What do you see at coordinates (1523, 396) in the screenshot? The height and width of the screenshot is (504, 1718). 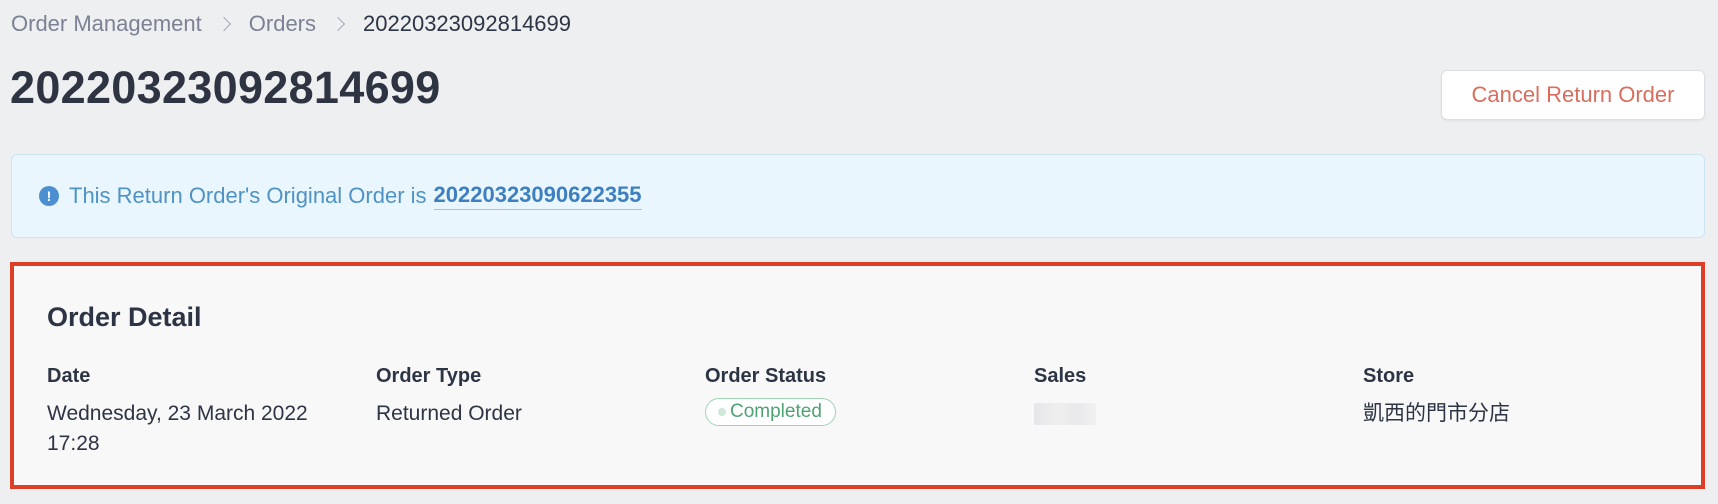 I see `store-field: Store 凱西的門市分店` at bounding box center [1523, 396].